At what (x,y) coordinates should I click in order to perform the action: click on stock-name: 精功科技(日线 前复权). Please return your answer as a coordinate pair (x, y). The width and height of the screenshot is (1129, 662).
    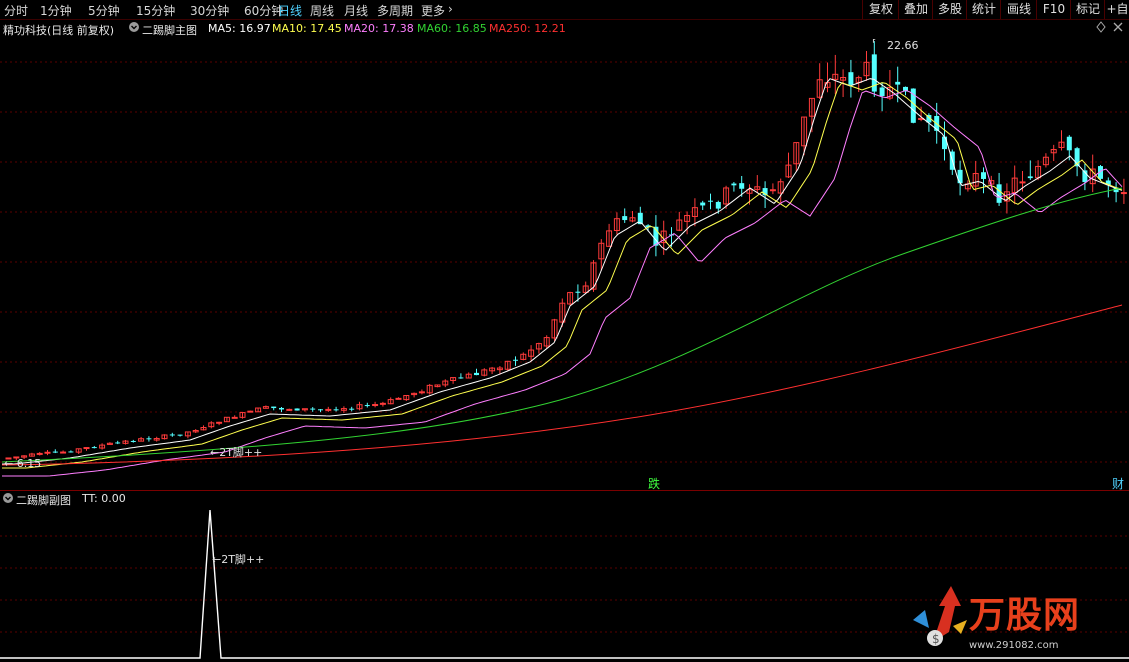
    Looking at the image, I should click on (59, 30).